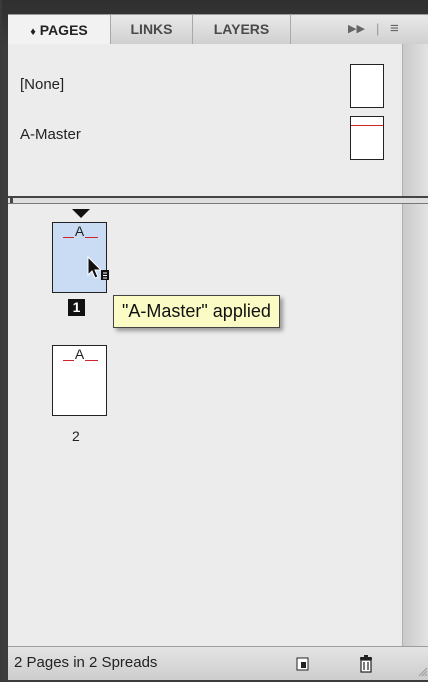  I want to click on spread-indicator-icon, so click(81, 213).